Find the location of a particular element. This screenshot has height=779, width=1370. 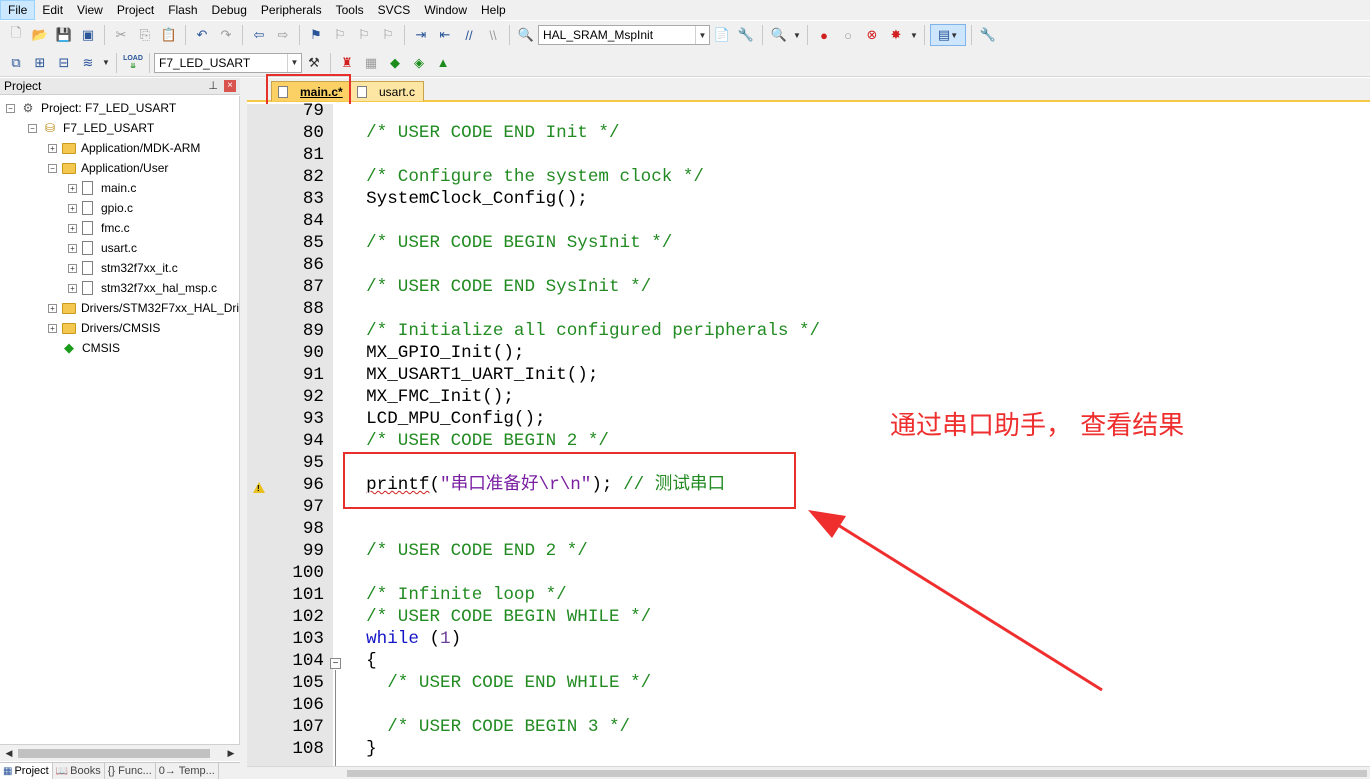

bookmark-icon: ⚑ is located at coordinates (316, 35).